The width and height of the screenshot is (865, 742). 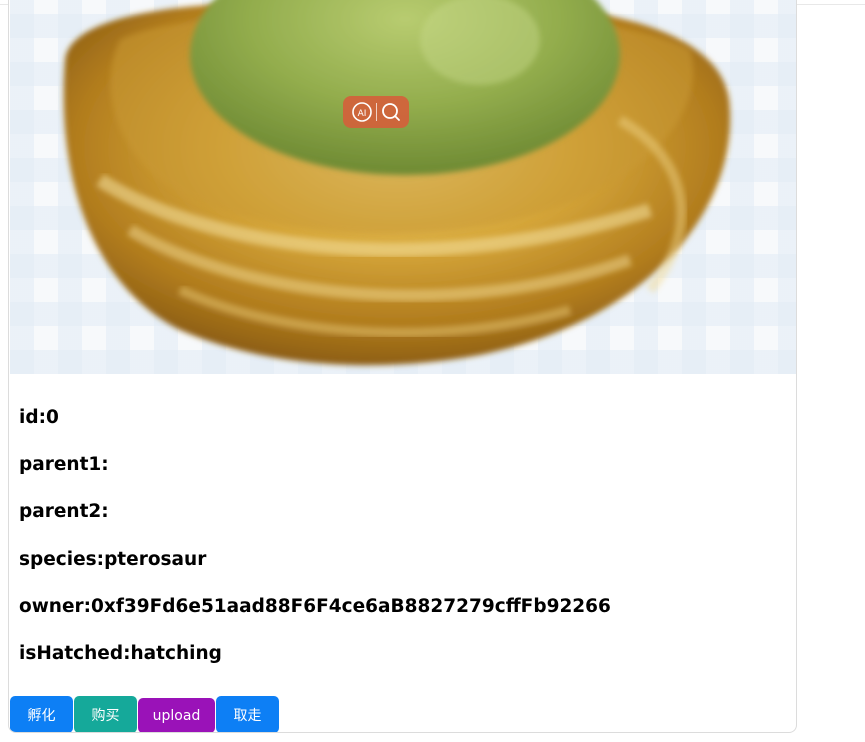 I want to click on image-tool-badge: AI, so click(x=376, y=112).